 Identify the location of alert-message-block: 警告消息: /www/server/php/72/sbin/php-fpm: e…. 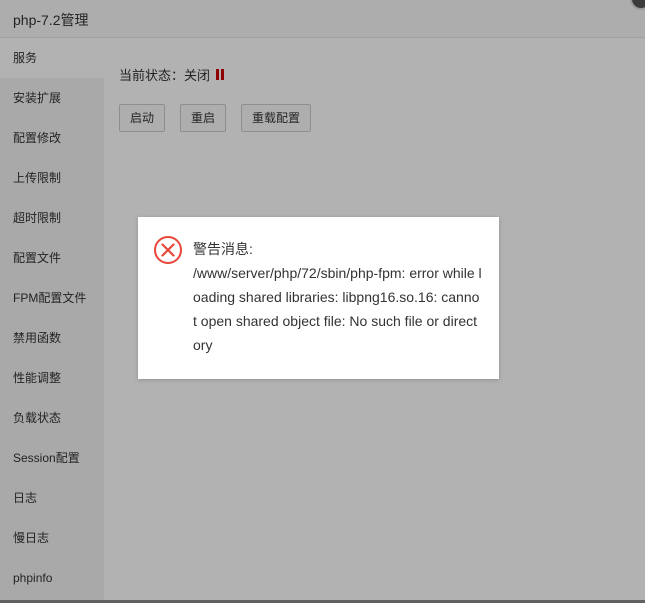
(338, 297).